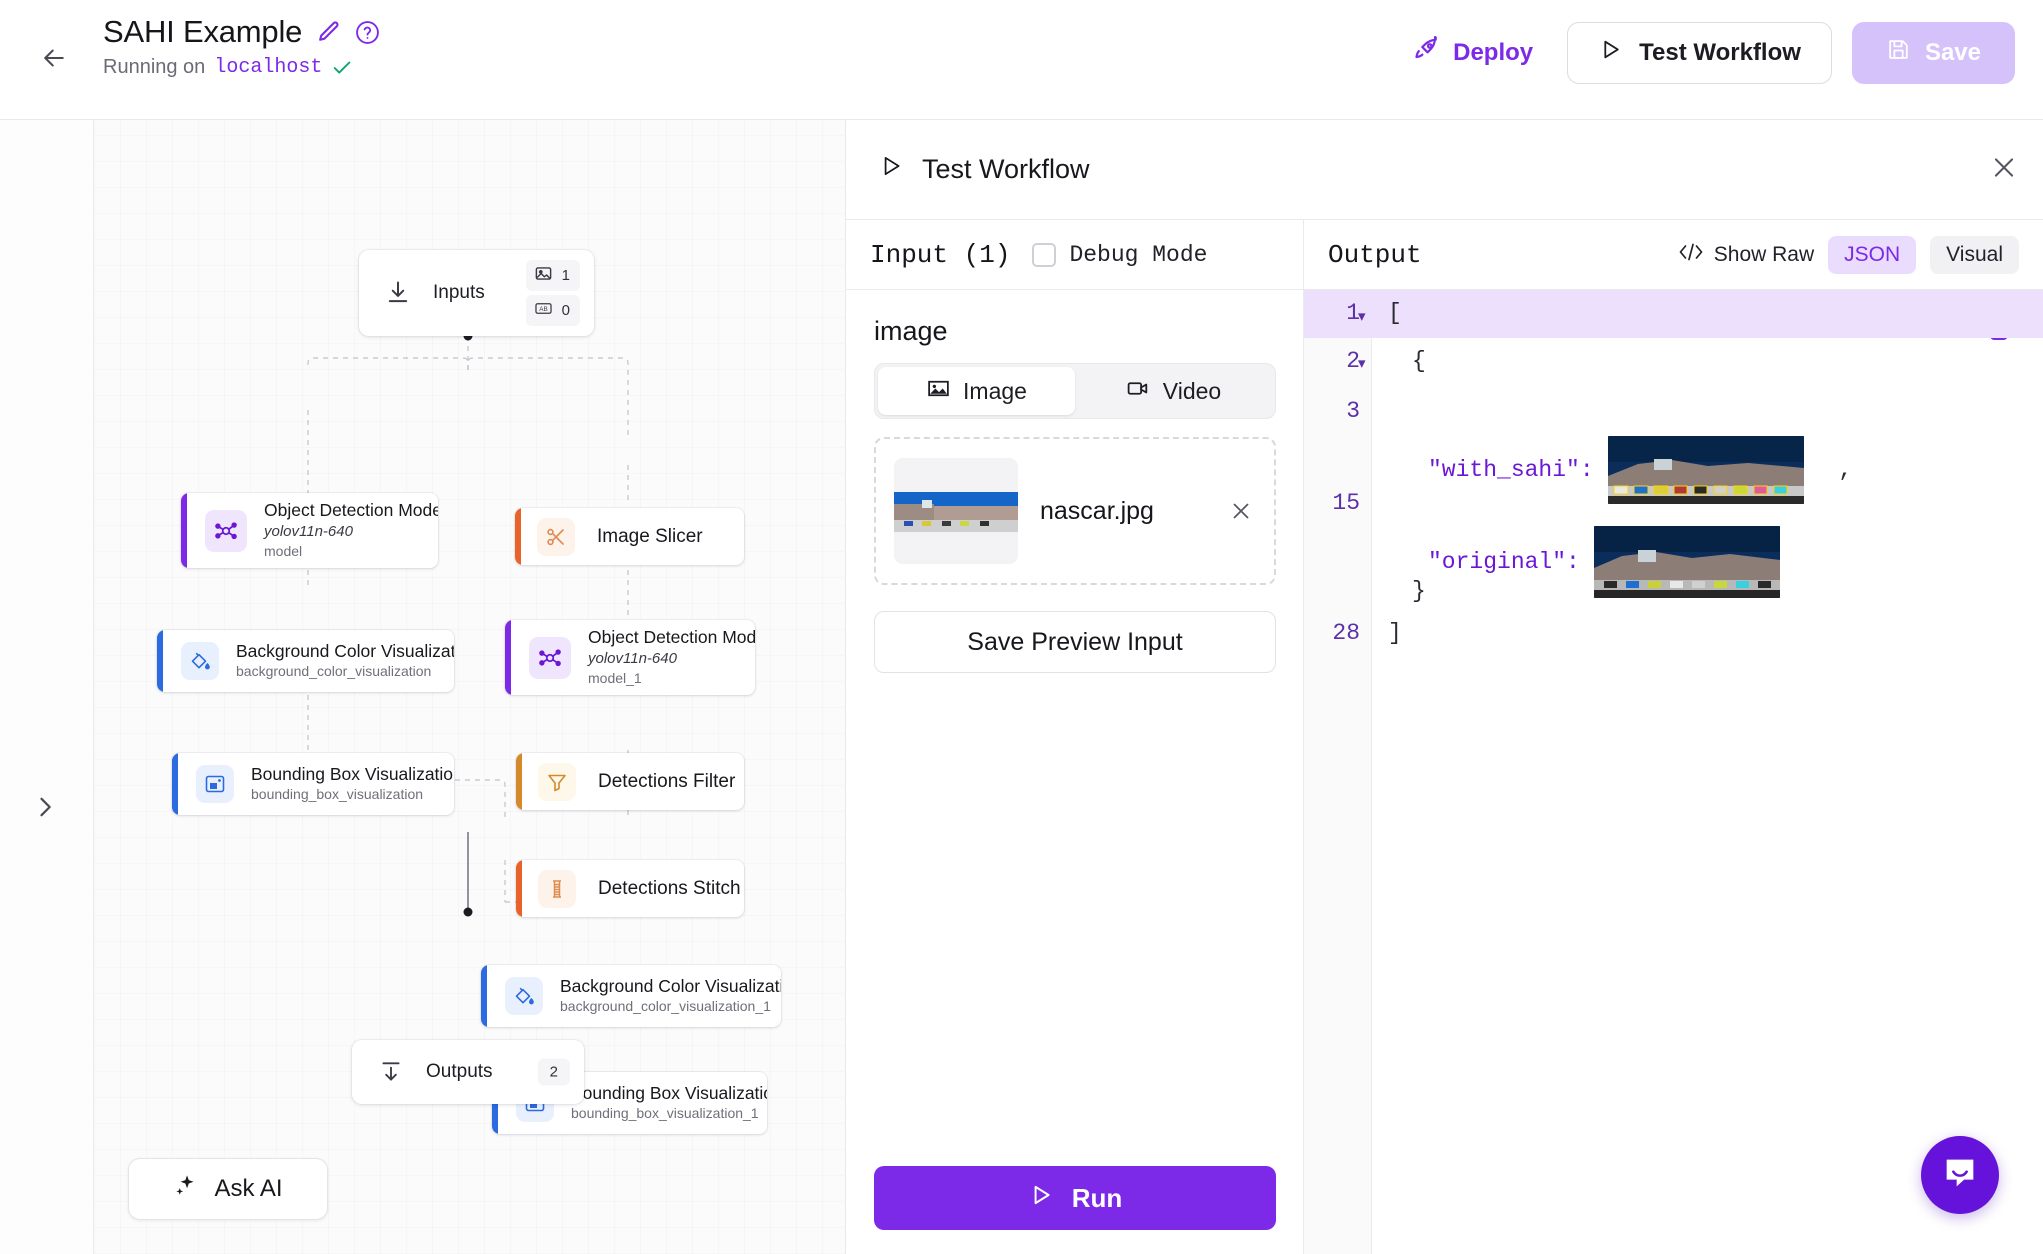 This screenshot has height=1254, width=2043. What do you see at coordinates (1097, 510) in the screenshot?
I see `file-name-label: nascar.jpg` at bounding box center [1097, 510].